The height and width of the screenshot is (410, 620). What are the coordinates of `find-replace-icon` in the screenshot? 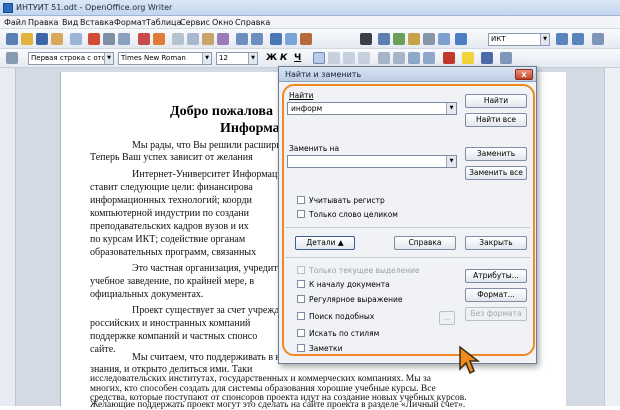 It's located at (366, 39).